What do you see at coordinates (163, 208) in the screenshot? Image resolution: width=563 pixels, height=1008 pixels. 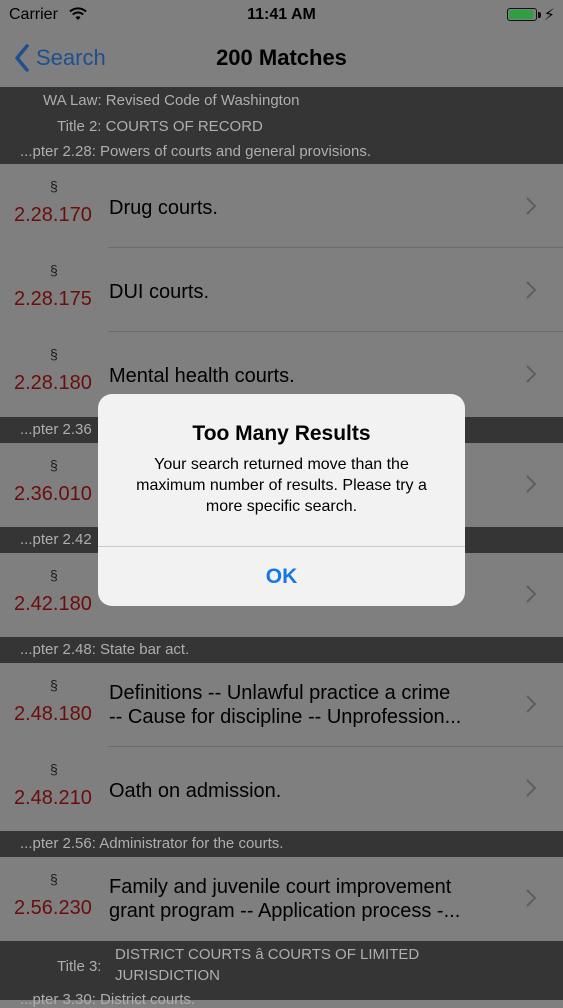 I see `section-title: Drug courts.` at bounding box center [163, 208].